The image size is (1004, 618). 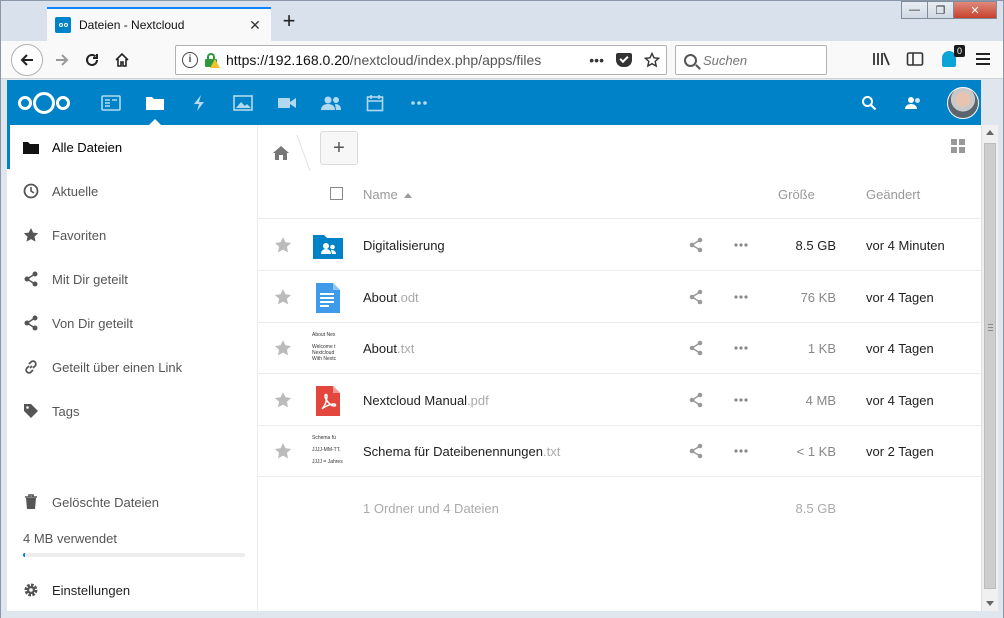 What do you see at coordinates (132, 279) in the screenshot?
I see `sidebar-item-shared-with-you: Mit Dir geteilt` at bounding box center [132, 279].